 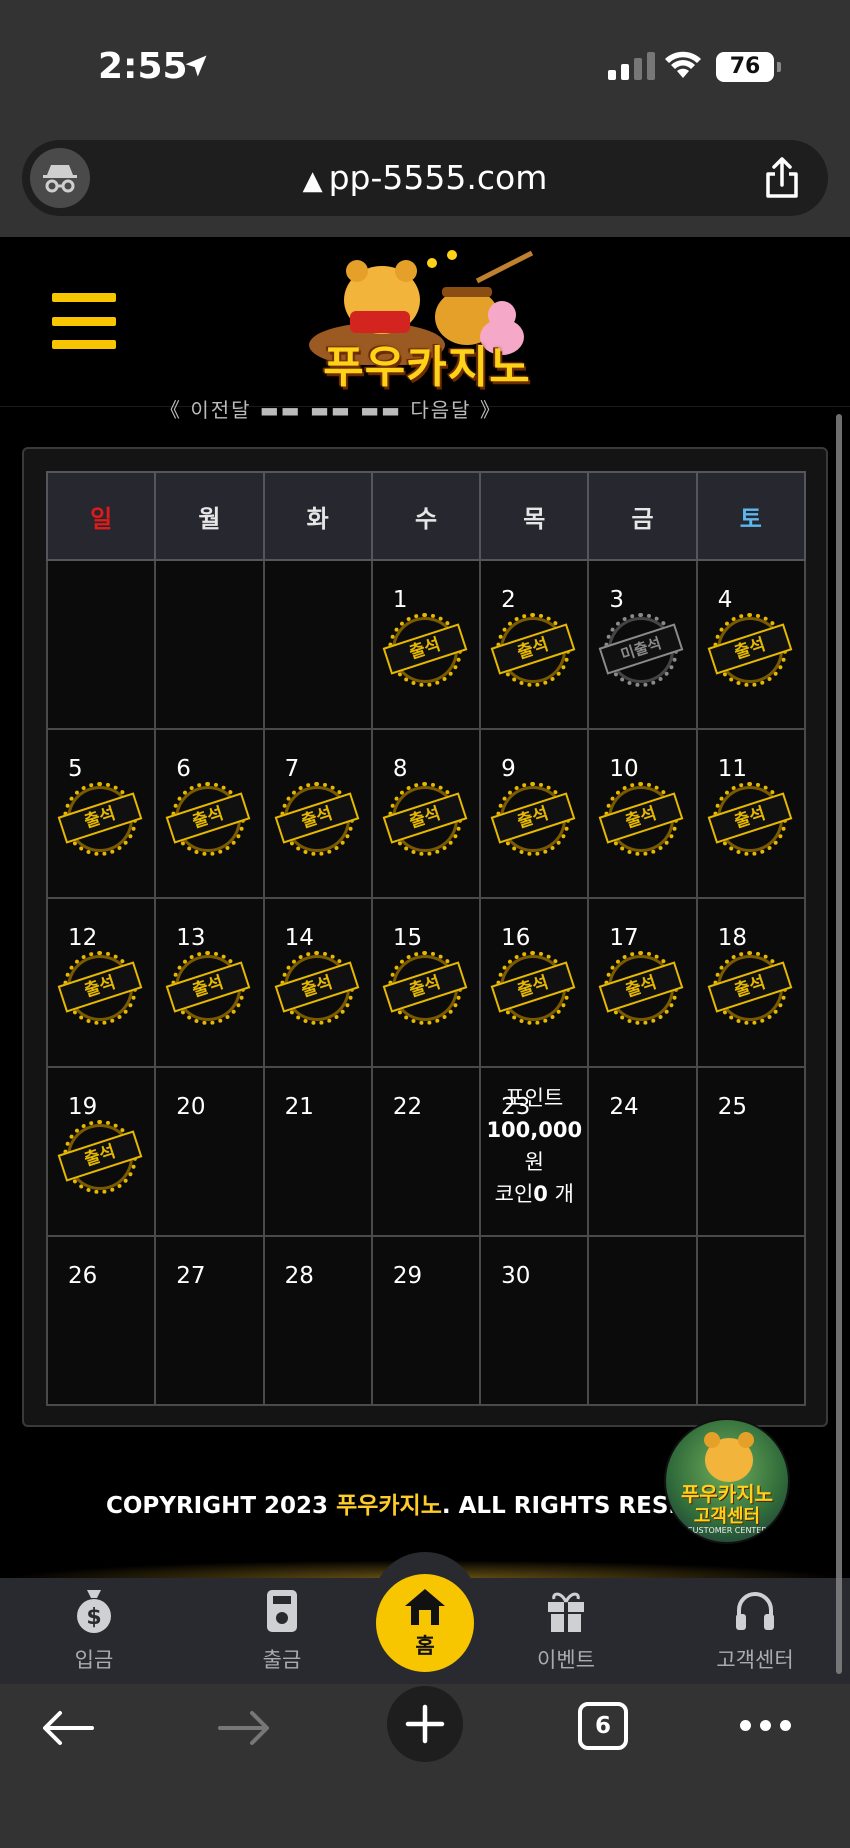 I want to click on calendar-day: 8 출석, so click(x=426, y=813).